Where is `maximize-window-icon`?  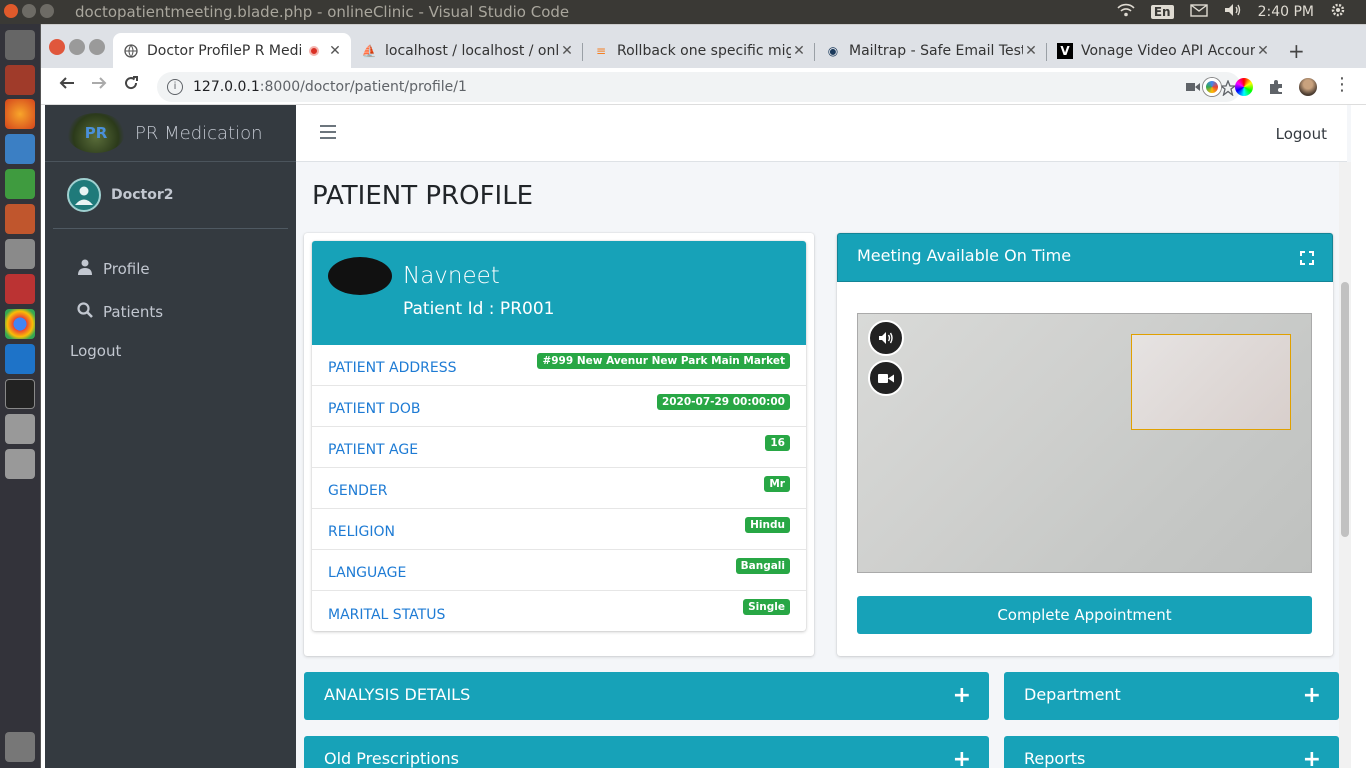 maximize-window-icon is located at coordinates (47, 11).